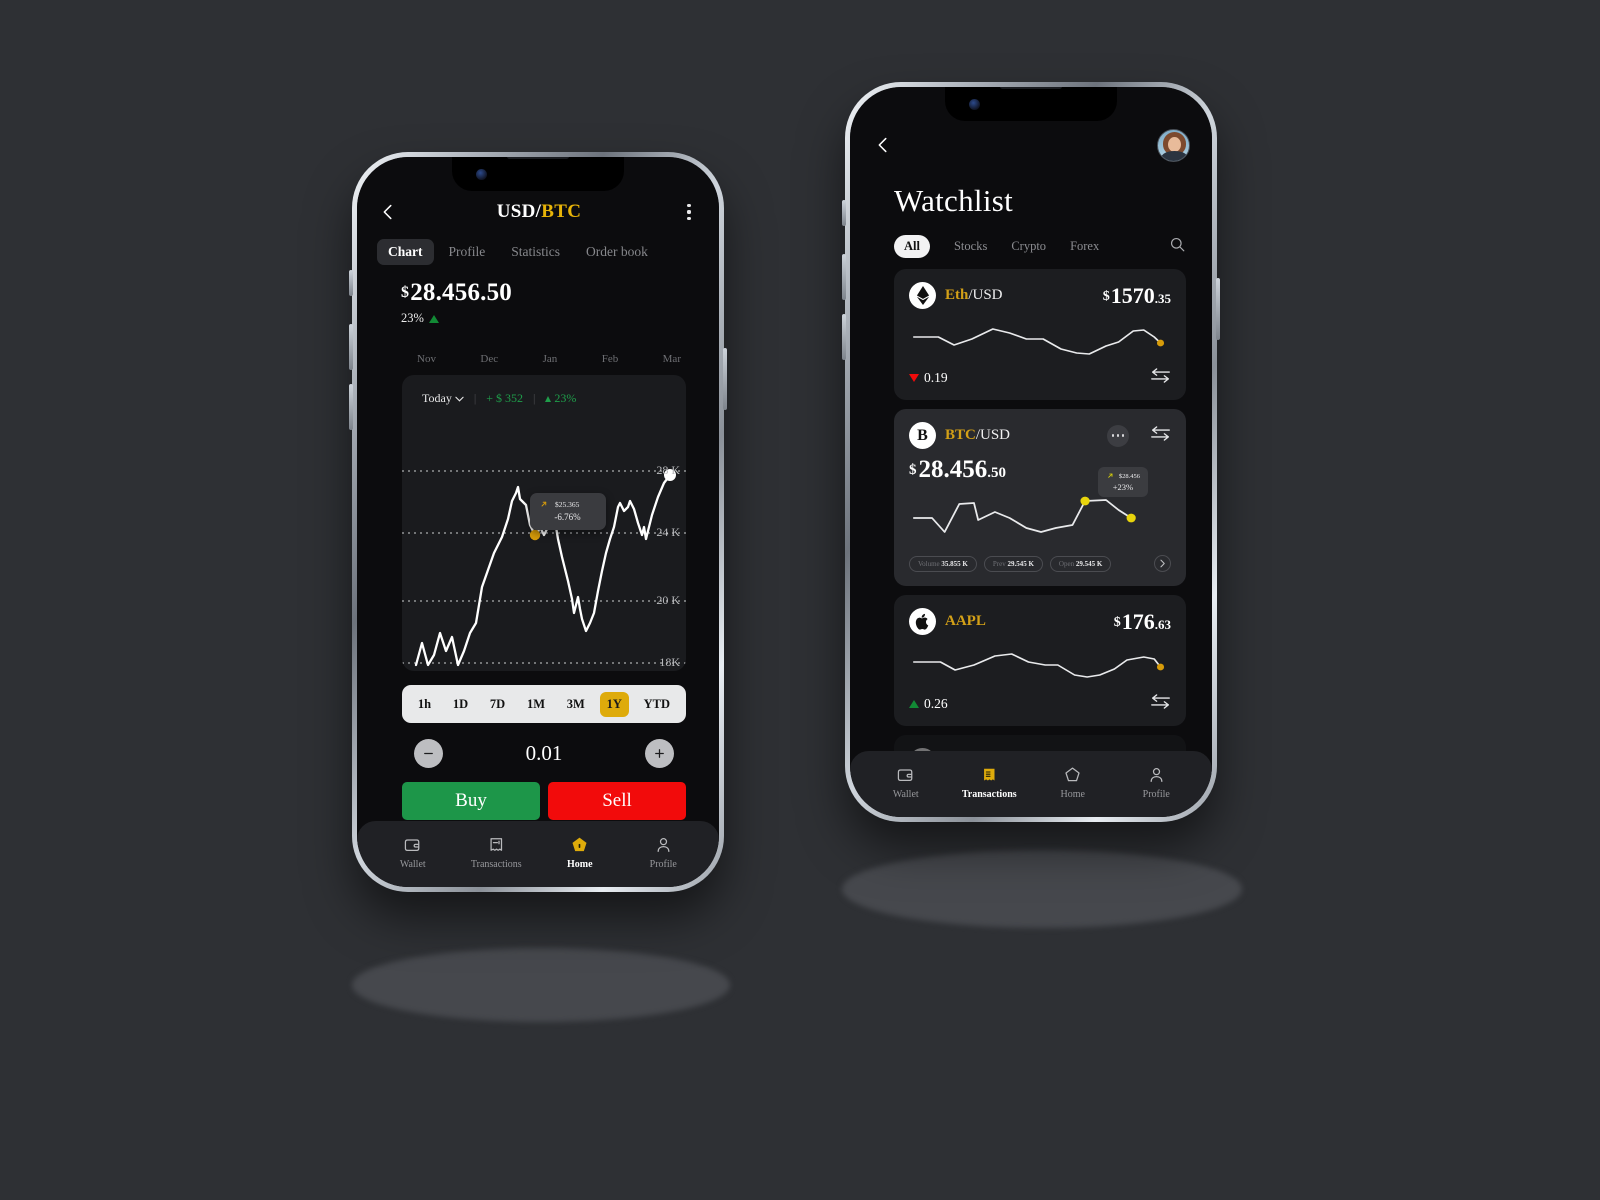 The height and width of the screenshot is (1200, 1600). Describe the element at coordinates (1118, 435) in the screenshot. I see `btc-more-button` at that location.